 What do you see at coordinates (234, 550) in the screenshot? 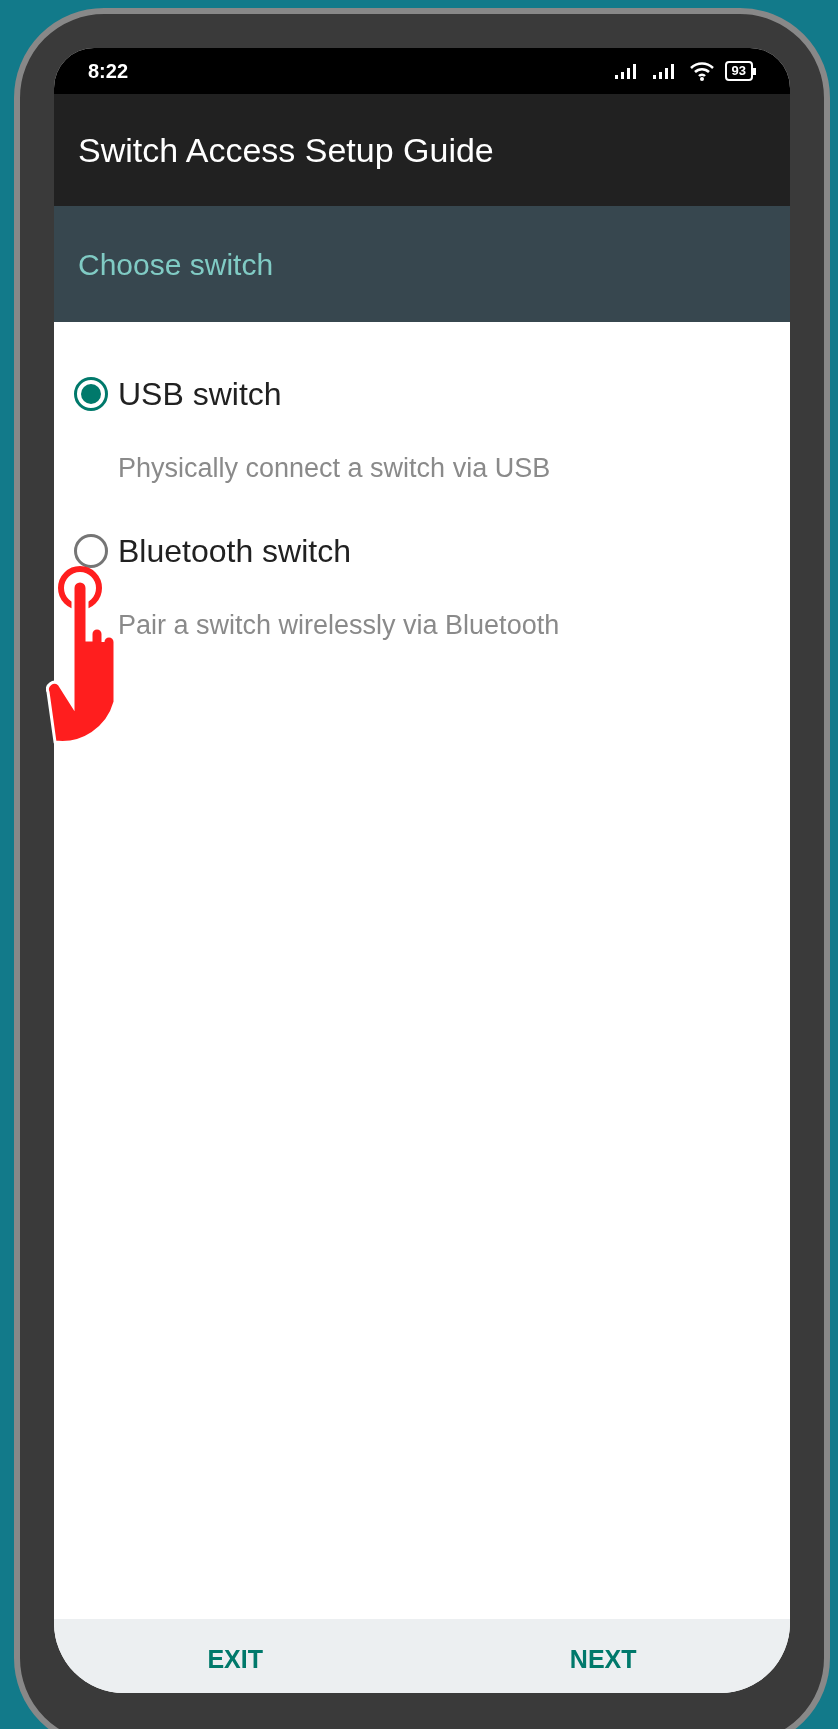
I see `option-label: Bluetooth switch` at bounding box center [234, 550].